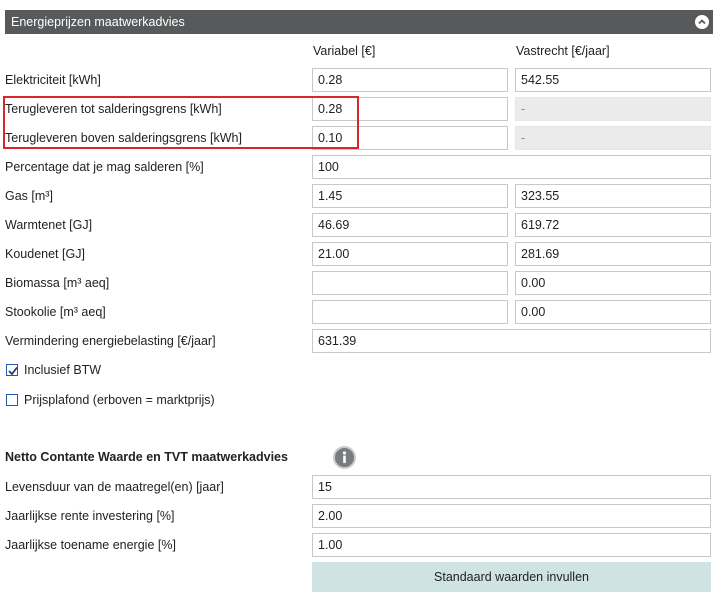  Describe the element at coordinates (511, 516) in the screenshot. I see `rente-investering-input` at that location.